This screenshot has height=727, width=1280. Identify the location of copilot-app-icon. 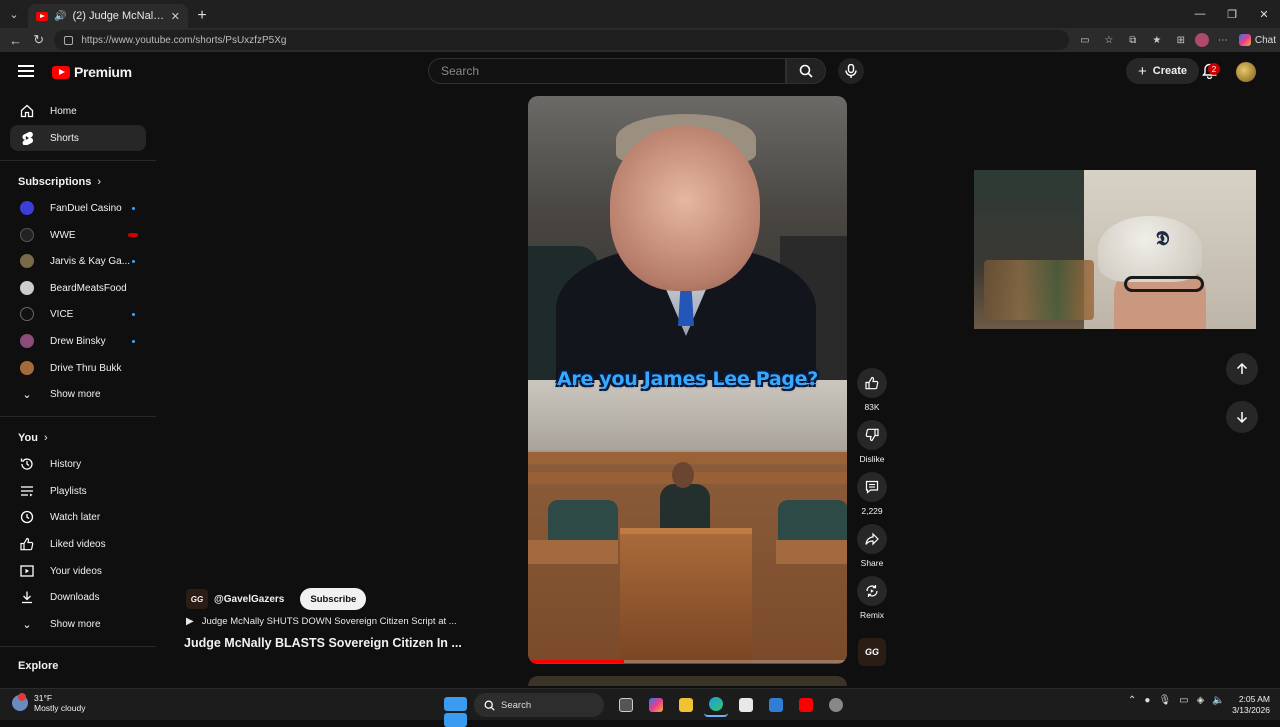
(656, 705).